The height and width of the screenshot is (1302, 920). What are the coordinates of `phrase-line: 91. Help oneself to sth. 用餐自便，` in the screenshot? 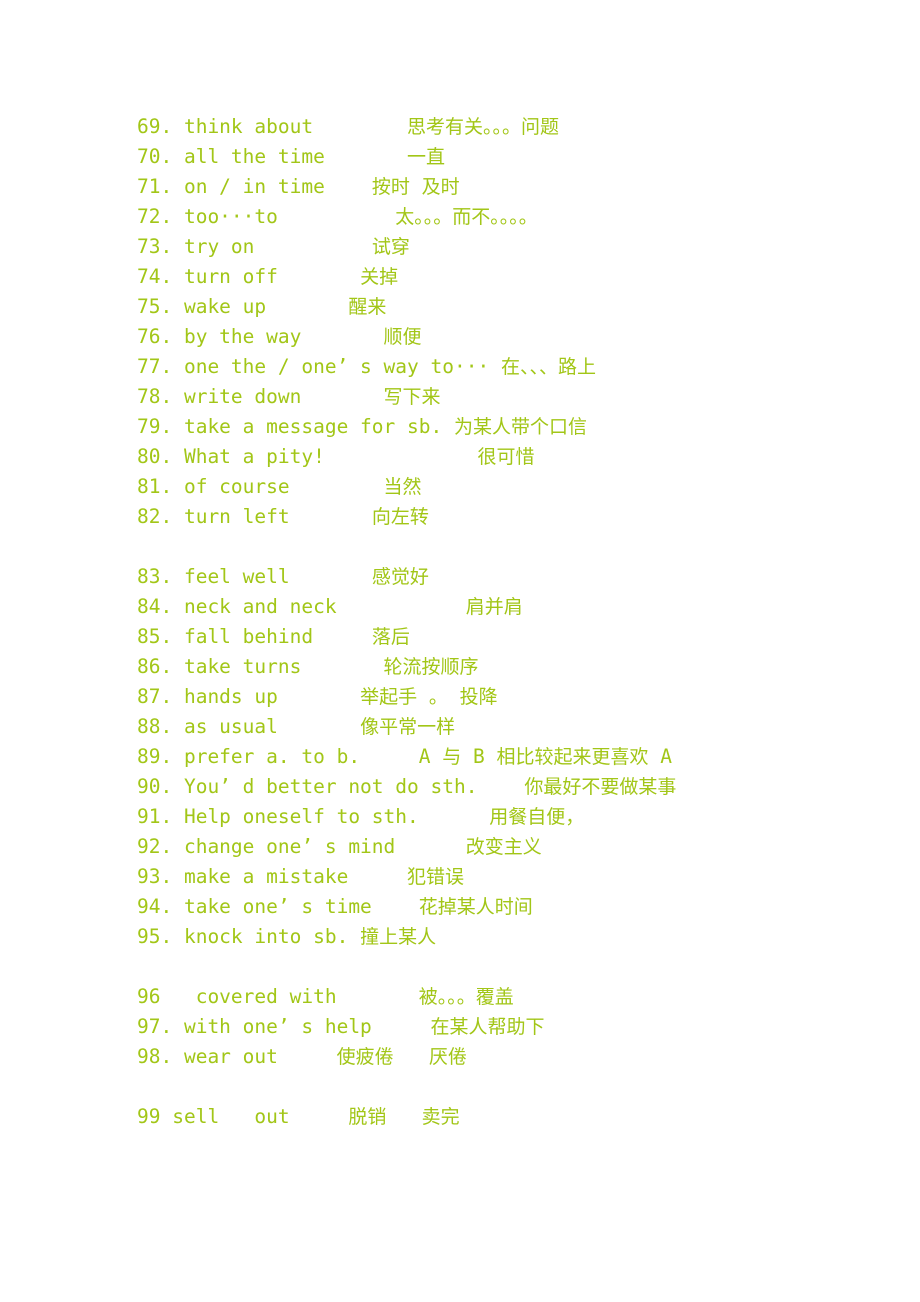 It's located at (361, 816).